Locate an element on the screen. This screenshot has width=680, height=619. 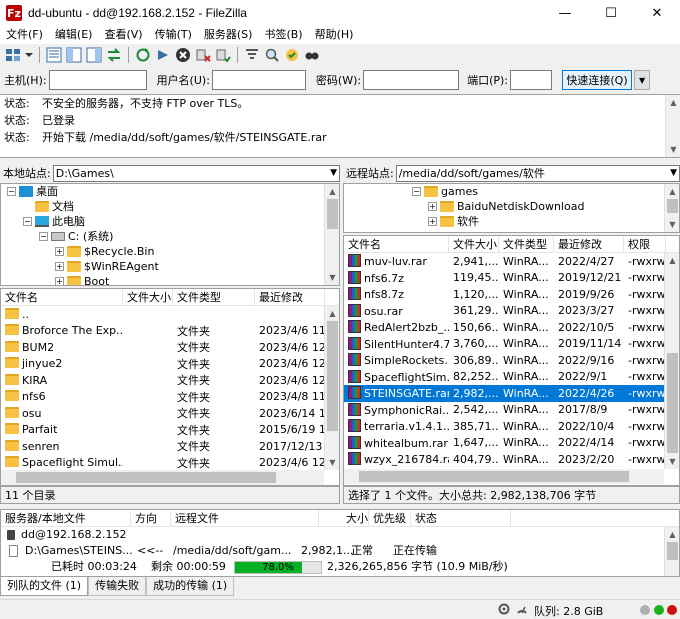
tree-node: 文档 is located at coordinates (170, 206).